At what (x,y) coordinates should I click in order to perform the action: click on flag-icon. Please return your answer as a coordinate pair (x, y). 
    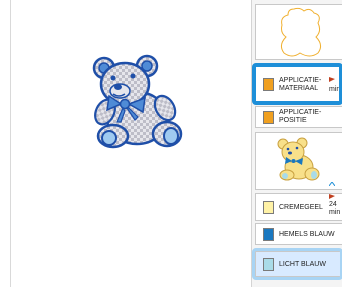
    Looking at the image, I should click on (332, 196).